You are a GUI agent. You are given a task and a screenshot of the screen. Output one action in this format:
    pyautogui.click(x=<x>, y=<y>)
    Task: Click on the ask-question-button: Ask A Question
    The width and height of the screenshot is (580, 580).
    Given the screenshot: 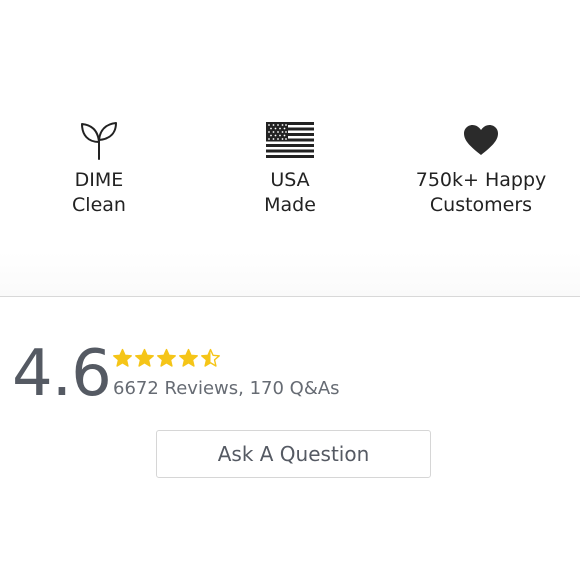 What is the action you would take?
    pyautogui.click(x=293, y=454)
    